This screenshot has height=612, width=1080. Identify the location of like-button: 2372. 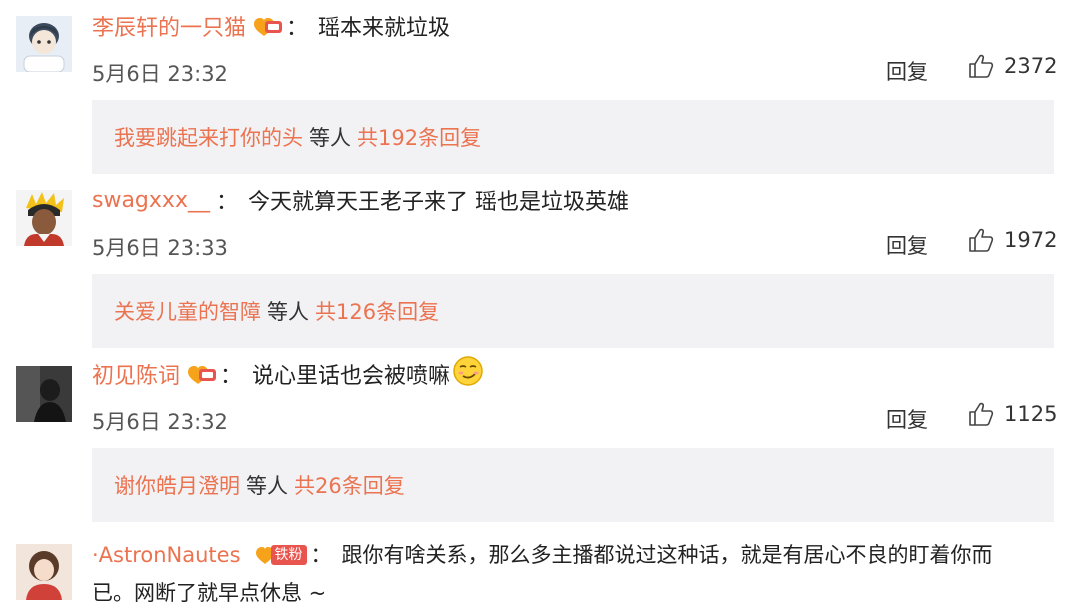
(1012, 66).